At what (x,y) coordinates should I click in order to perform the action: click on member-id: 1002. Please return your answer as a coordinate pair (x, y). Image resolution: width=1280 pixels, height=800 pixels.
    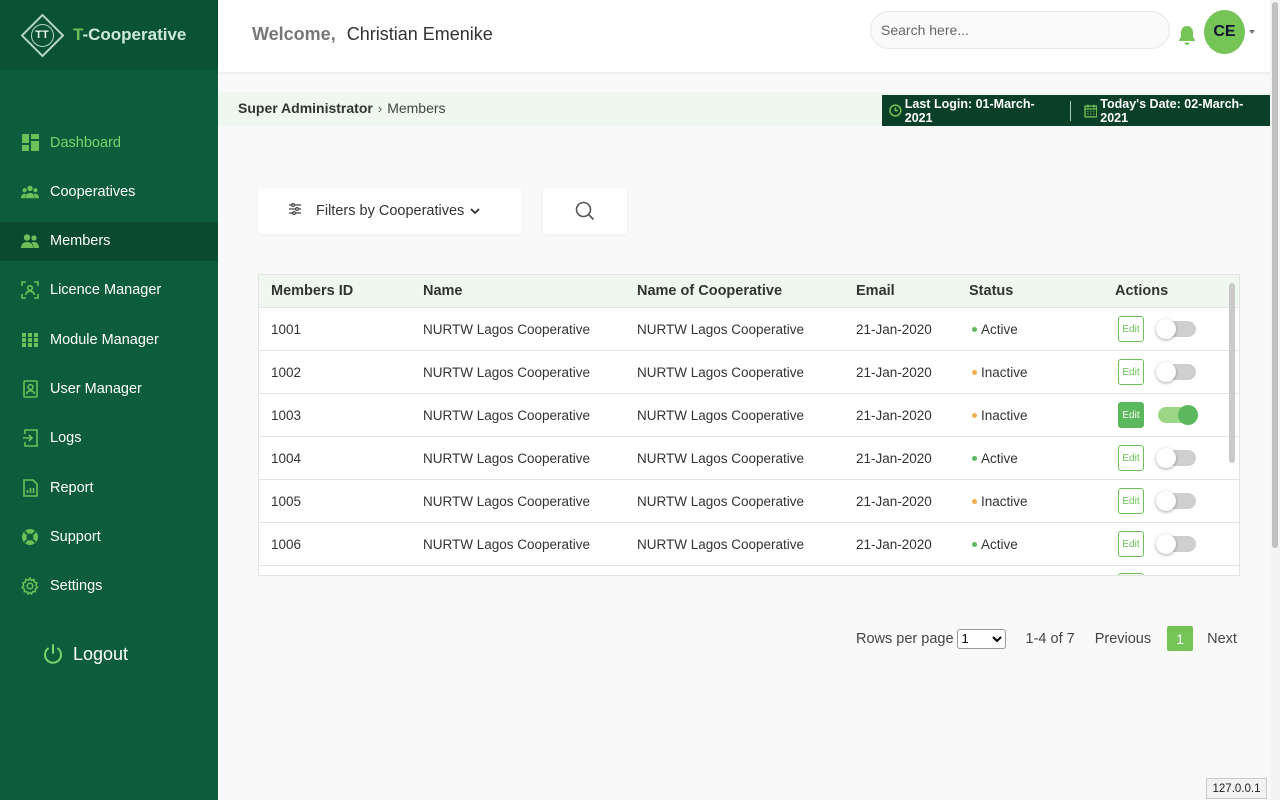
    Looking at the image, I should click on (286, 372).